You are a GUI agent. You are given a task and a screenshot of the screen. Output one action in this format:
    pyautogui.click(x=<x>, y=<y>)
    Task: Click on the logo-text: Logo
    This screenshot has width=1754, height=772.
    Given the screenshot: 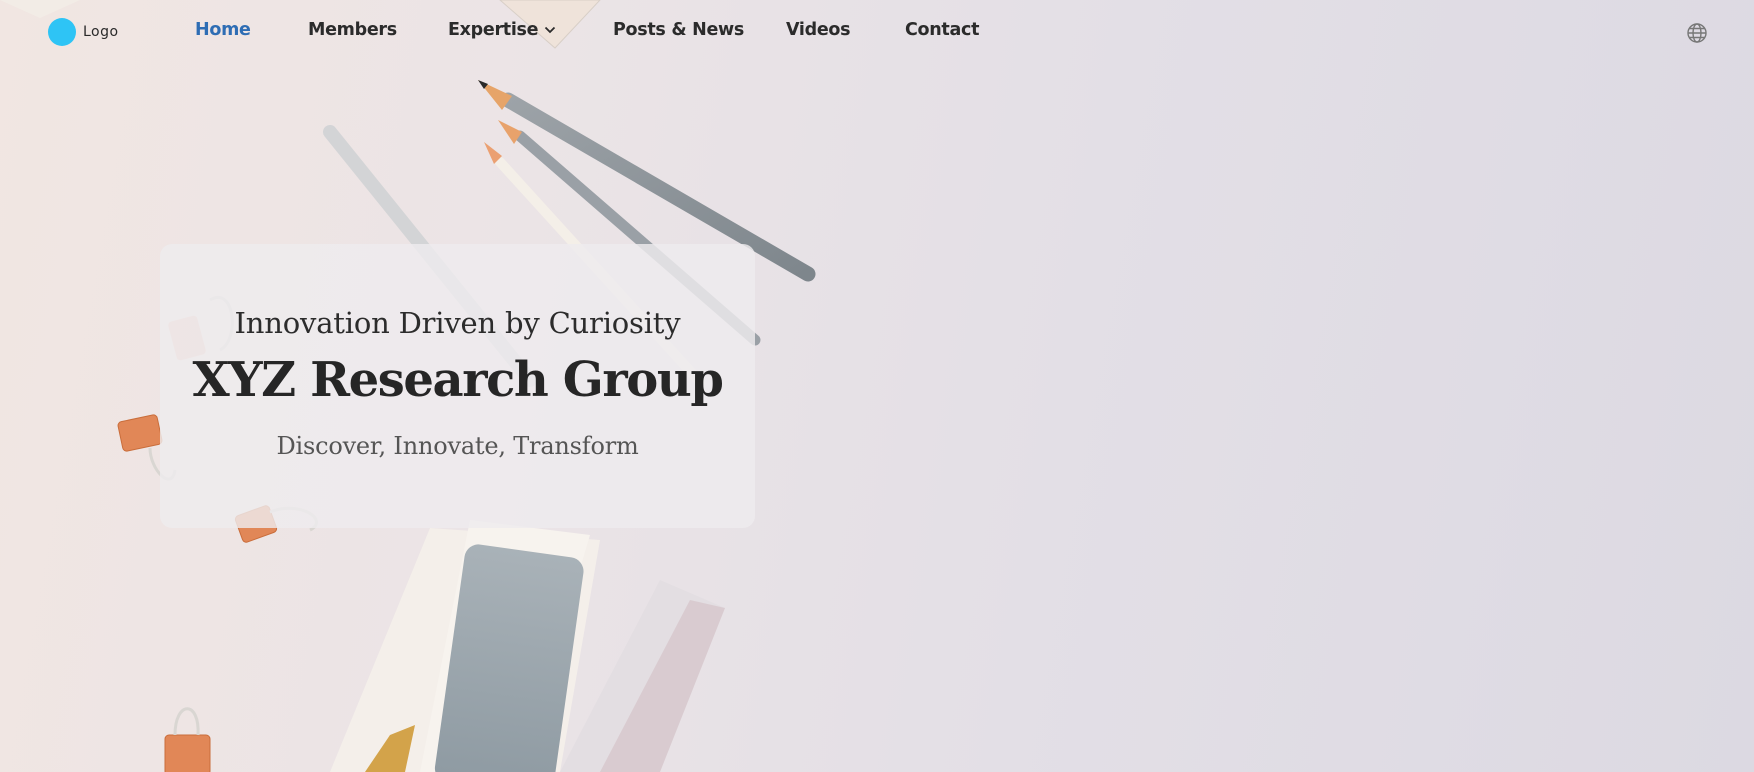 What is the action you would take?
    pyautogui.click(x=101, y=32)
    